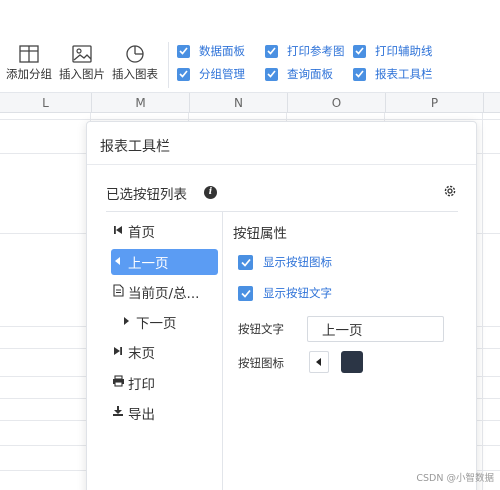  Describe the element at coordinates (404, 51) in the screenshot. I see `print-guides-label: 打印辅助线` at that location.